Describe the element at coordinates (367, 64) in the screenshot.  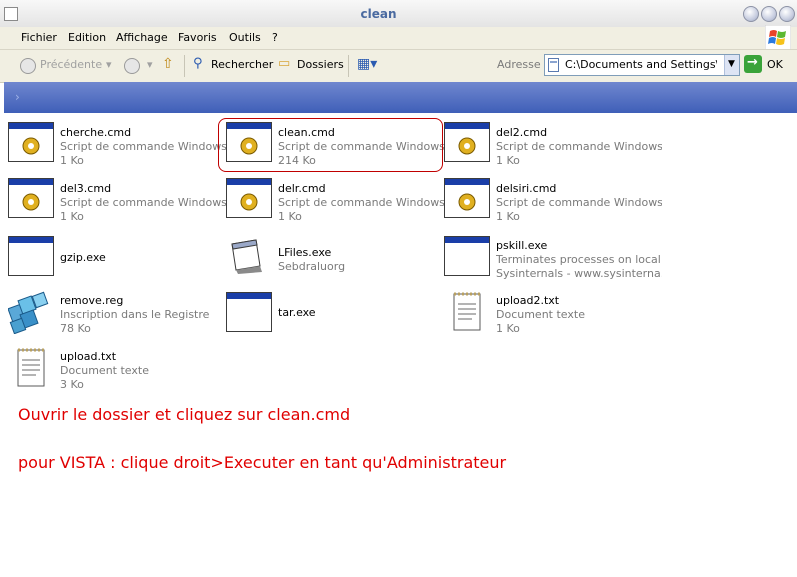
I see `view-grid-icon: ▦▾` at that location.